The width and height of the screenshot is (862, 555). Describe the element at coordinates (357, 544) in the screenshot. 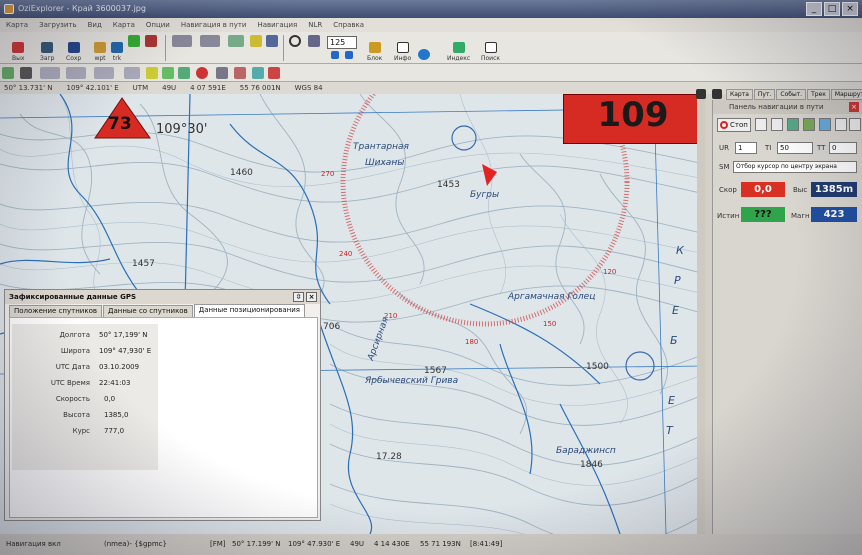

I see `status-zone: 49U` at that location.